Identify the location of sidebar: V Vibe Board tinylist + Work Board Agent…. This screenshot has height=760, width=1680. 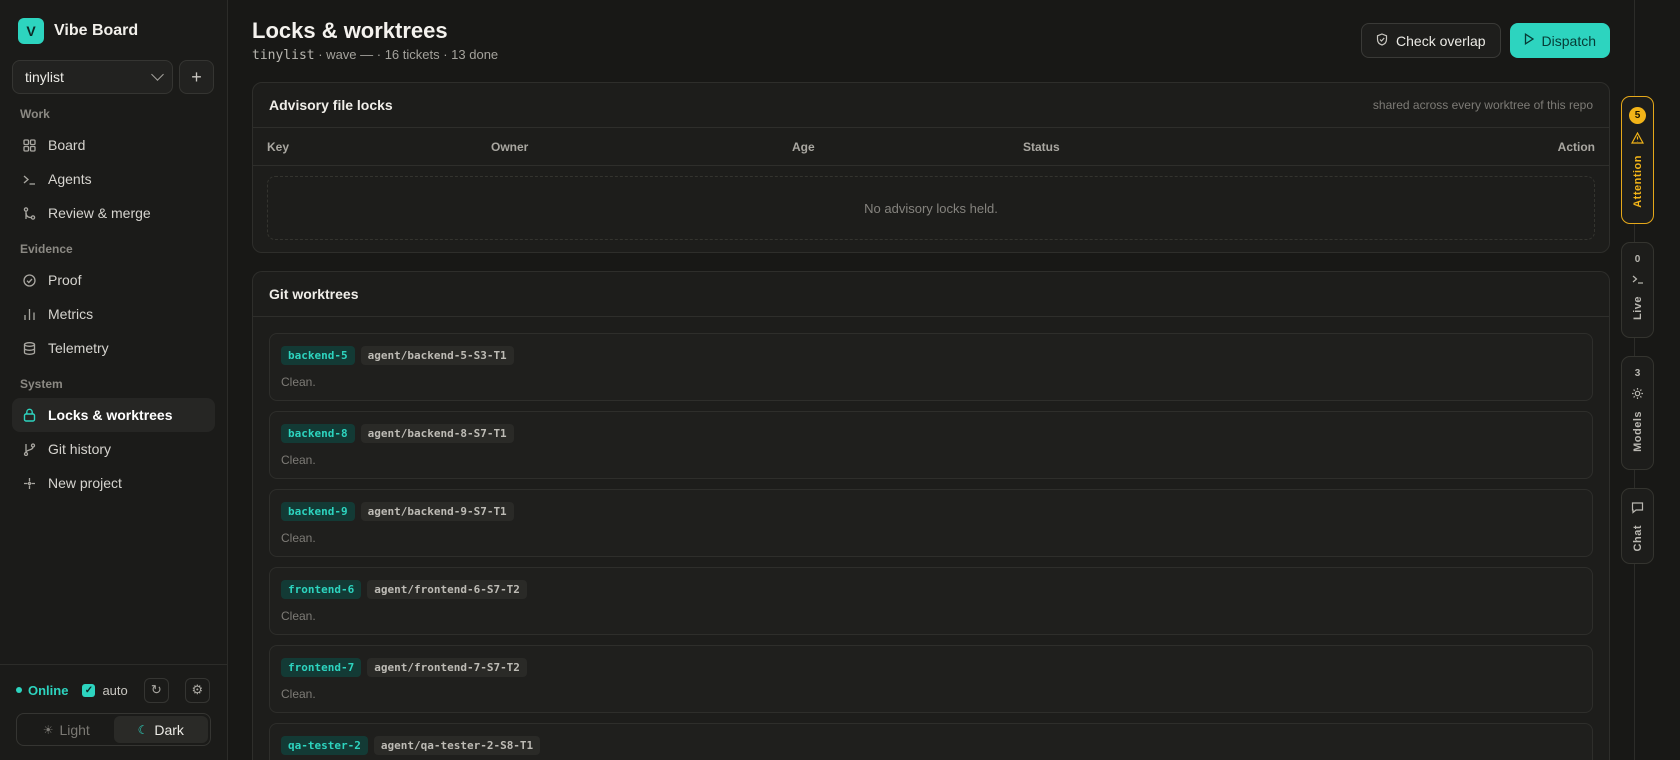
(114, 380).